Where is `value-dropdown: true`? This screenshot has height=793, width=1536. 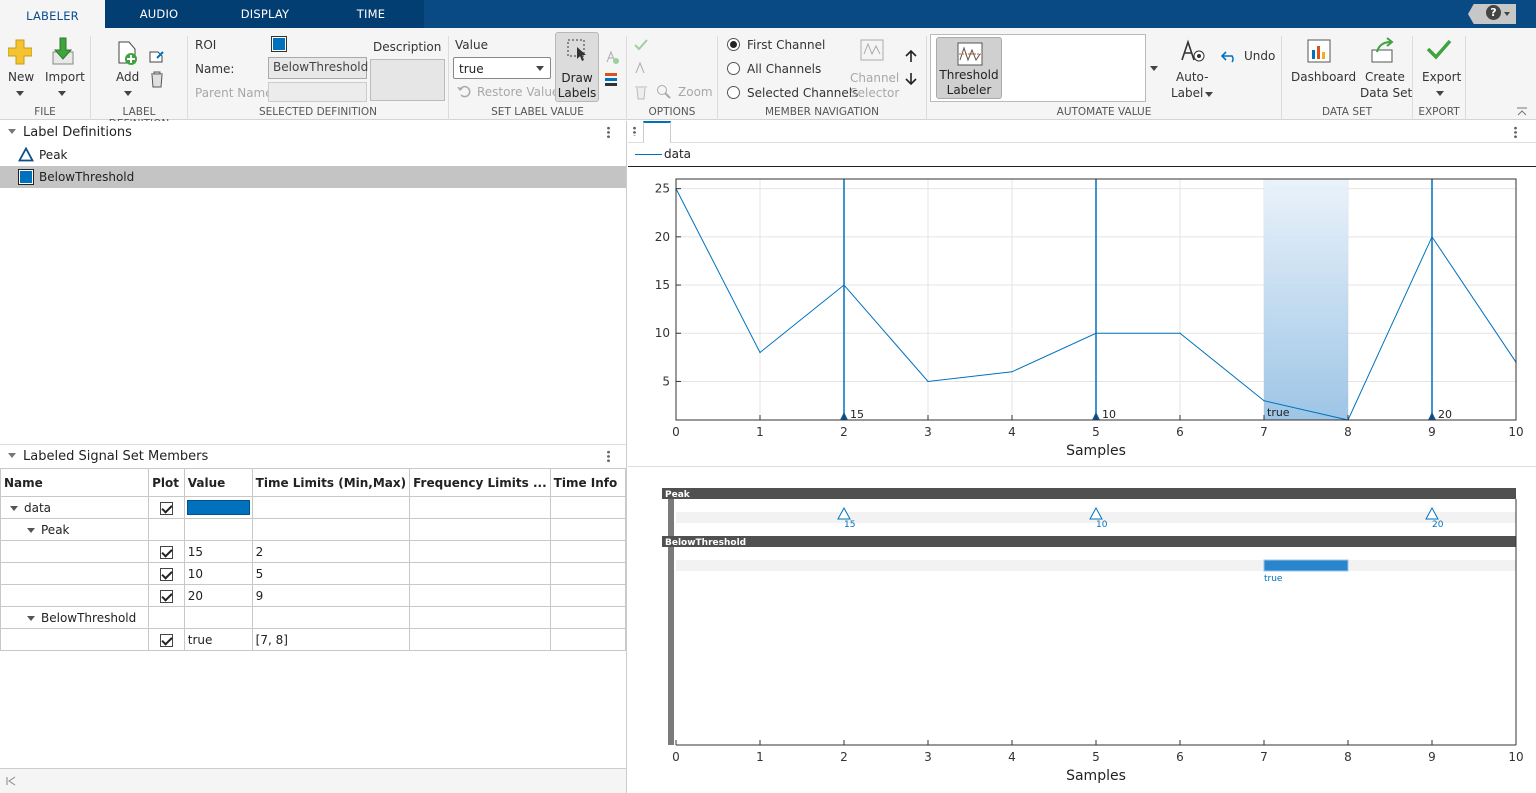
value-dropdown: true is located at coordinates (502, 68).